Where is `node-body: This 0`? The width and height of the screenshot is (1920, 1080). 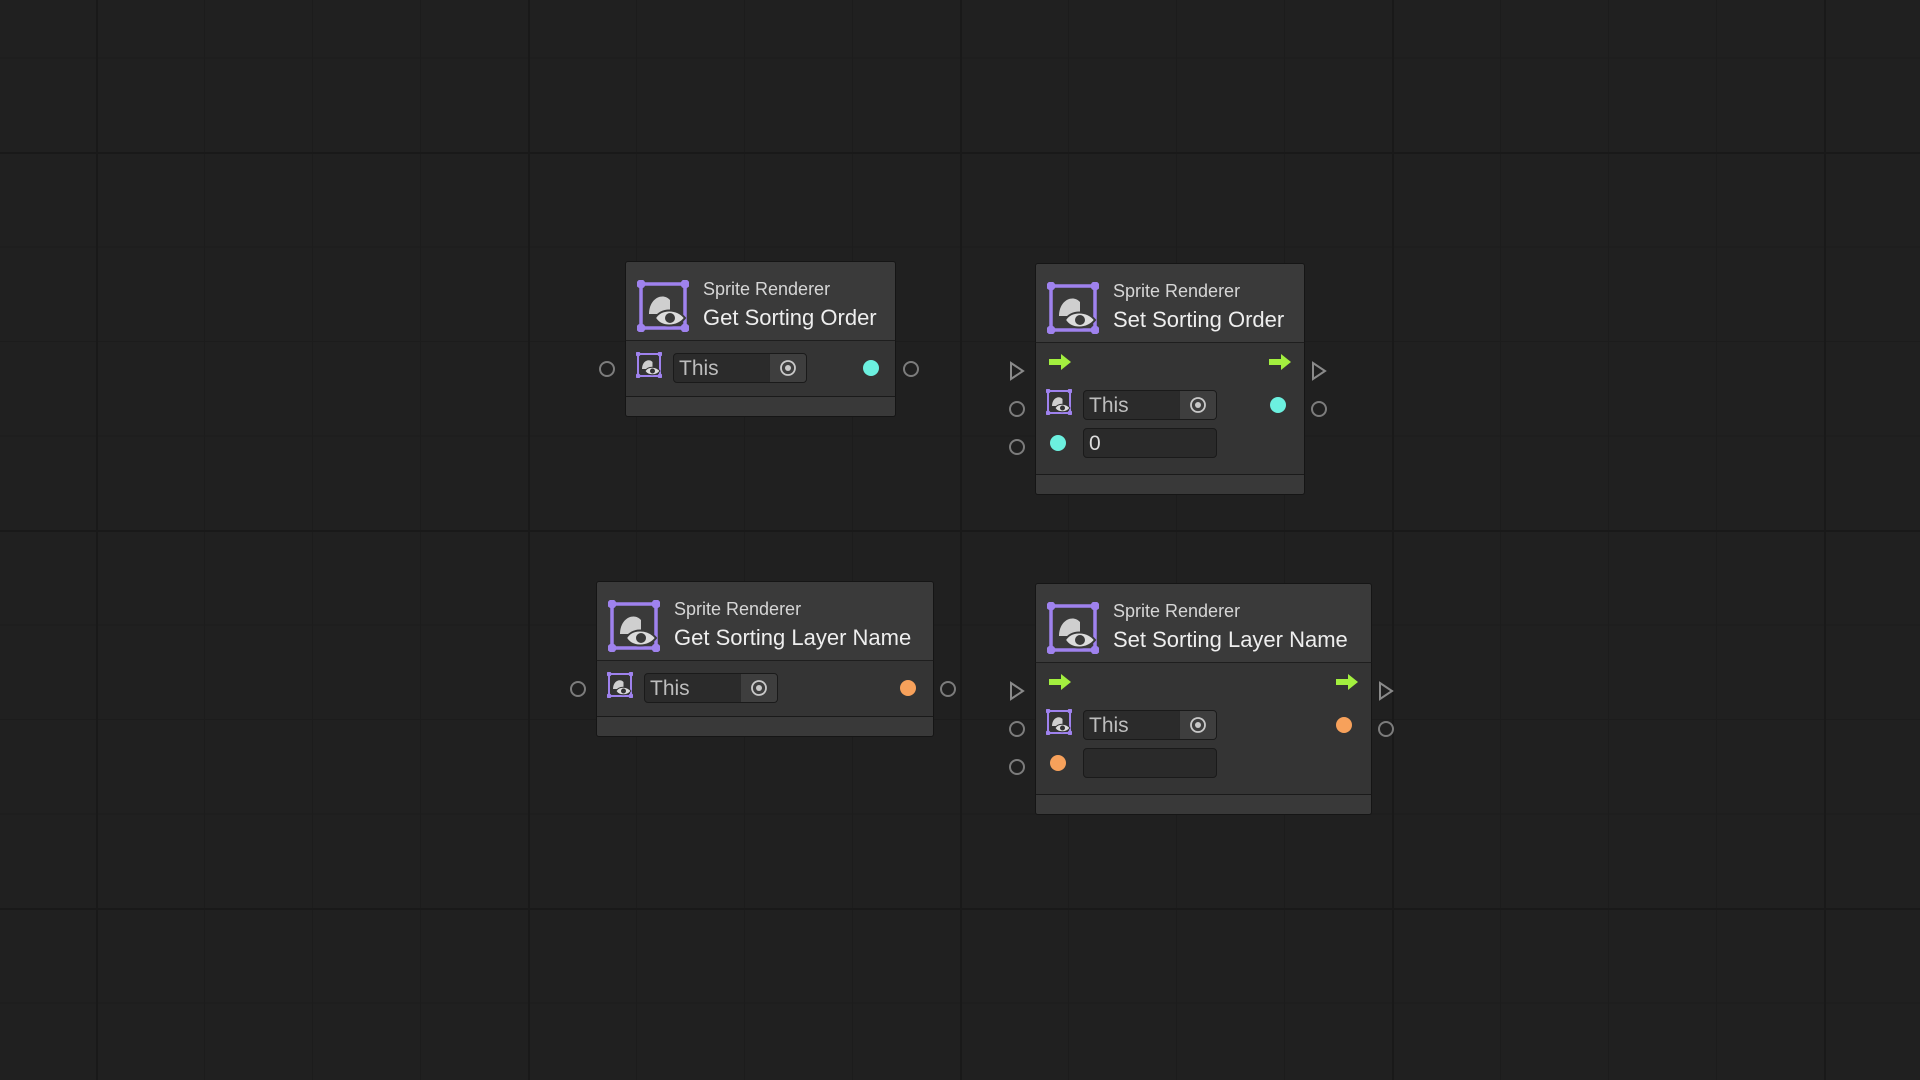
node-body: This 0 is located at coordinates (1170, 408).